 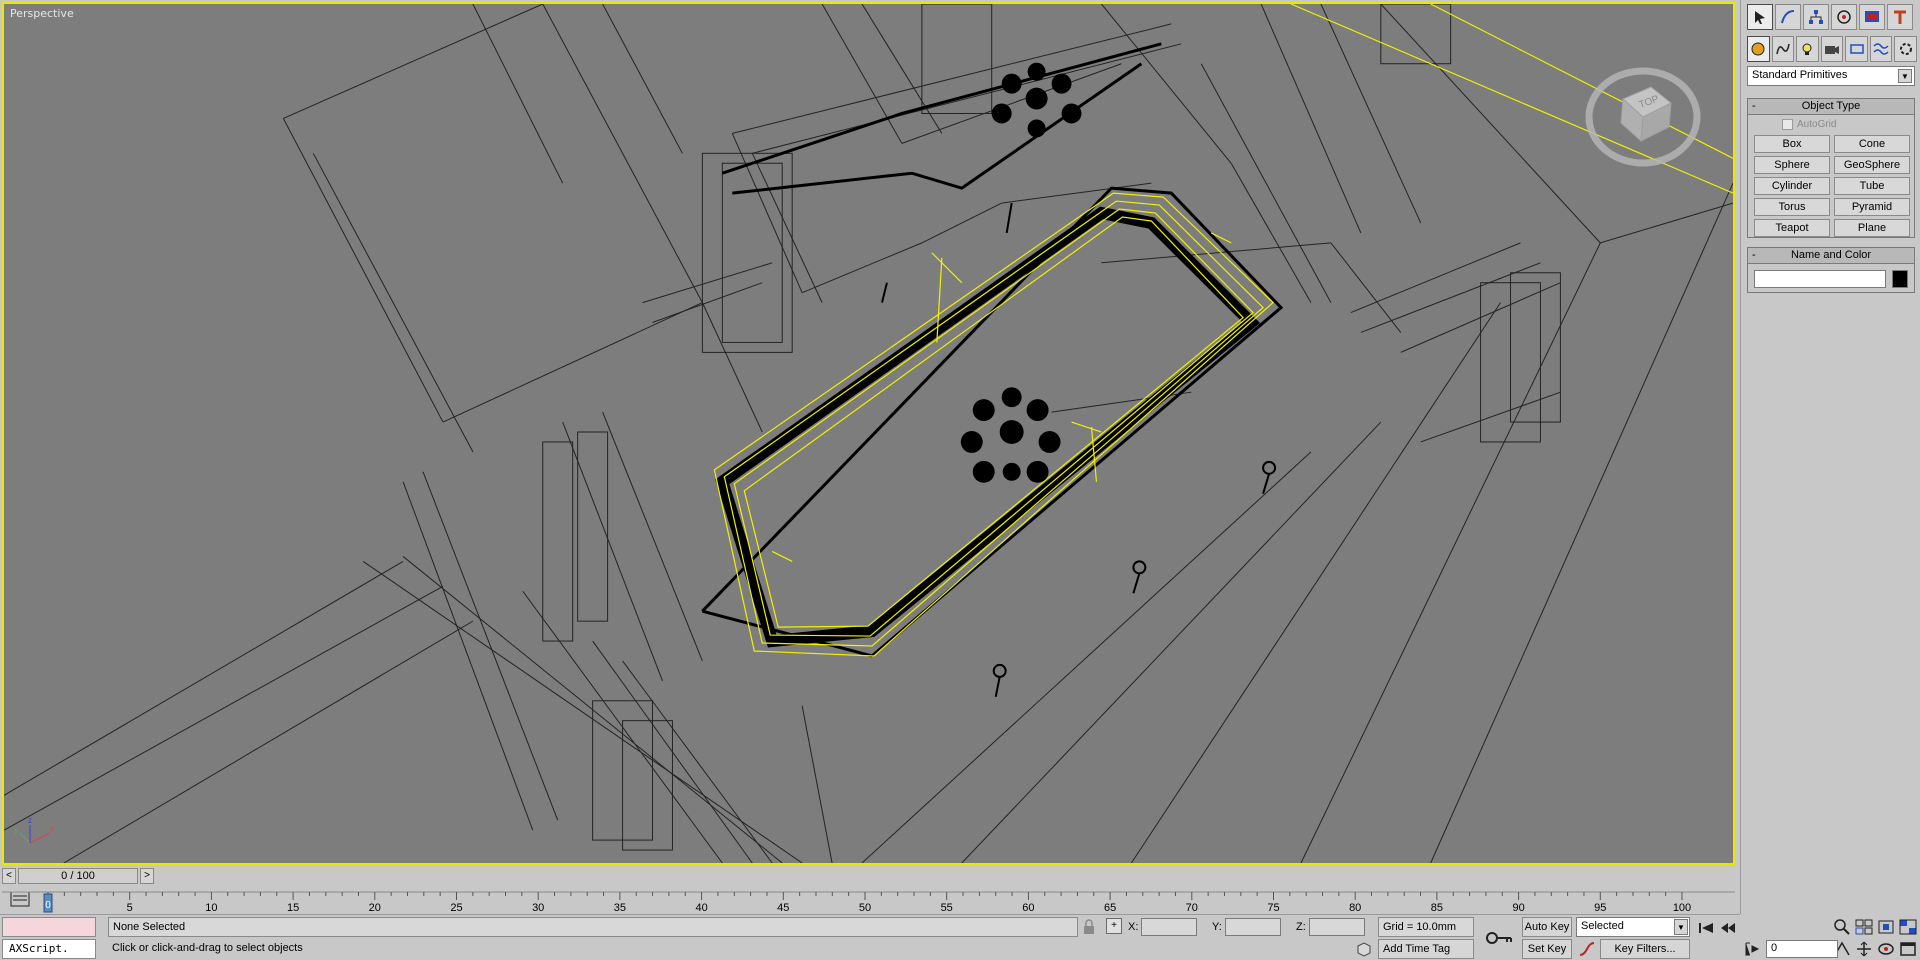 What do you see at coordinates (1831, 256) in the screenshot?
I see `name-color-rollout-header: - Name and Color` at bounding box center [1831, 256].